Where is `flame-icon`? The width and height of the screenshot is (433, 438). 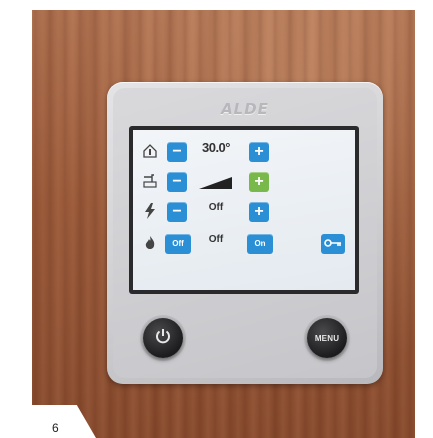
flame-icon is located at coordinates (150, 243).